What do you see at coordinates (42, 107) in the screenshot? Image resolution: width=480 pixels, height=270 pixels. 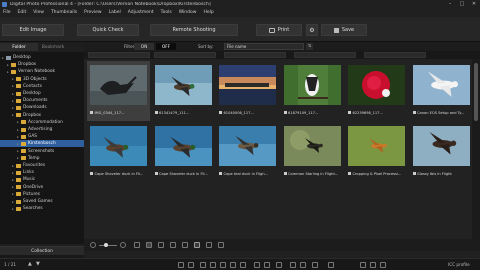 I see `folder-tree-item: ▸ Downloads` at bounding box center [42, 107].